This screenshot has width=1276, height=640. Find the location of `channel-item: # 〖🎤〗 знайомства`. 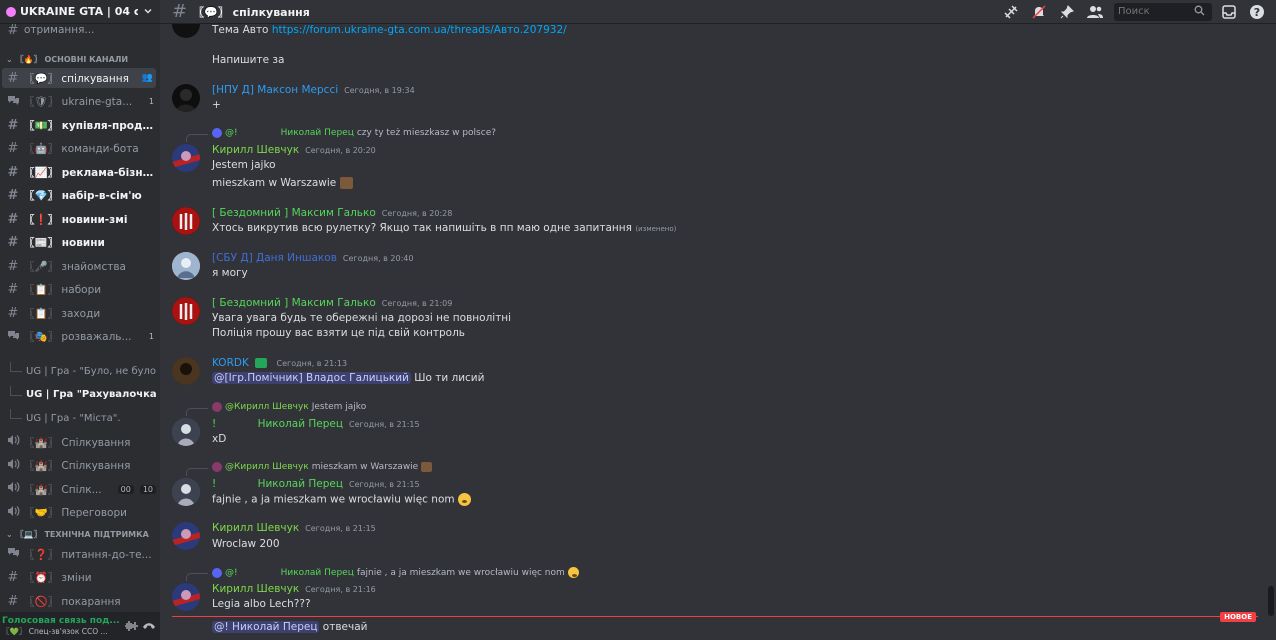

channel-item: # 〖🎤〗 знайомства is located at coordinates (79, 266).